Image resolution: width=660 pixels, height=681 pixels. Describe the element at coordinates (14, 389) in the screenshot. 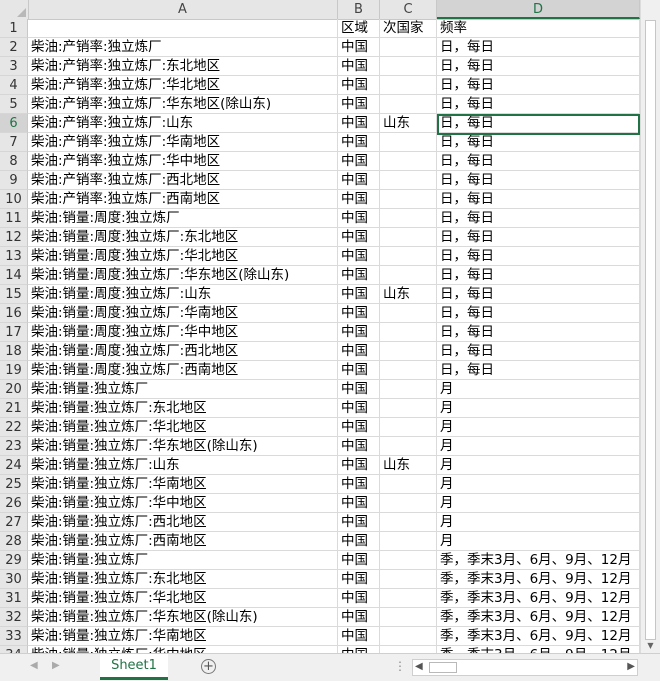

I see `row-header: 20` at that location.